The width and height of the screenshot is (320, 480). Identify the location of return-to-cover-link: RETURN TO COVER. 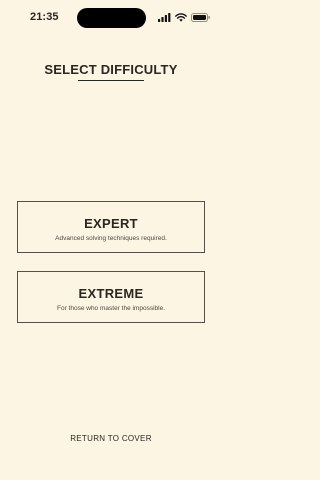
(111, 438).